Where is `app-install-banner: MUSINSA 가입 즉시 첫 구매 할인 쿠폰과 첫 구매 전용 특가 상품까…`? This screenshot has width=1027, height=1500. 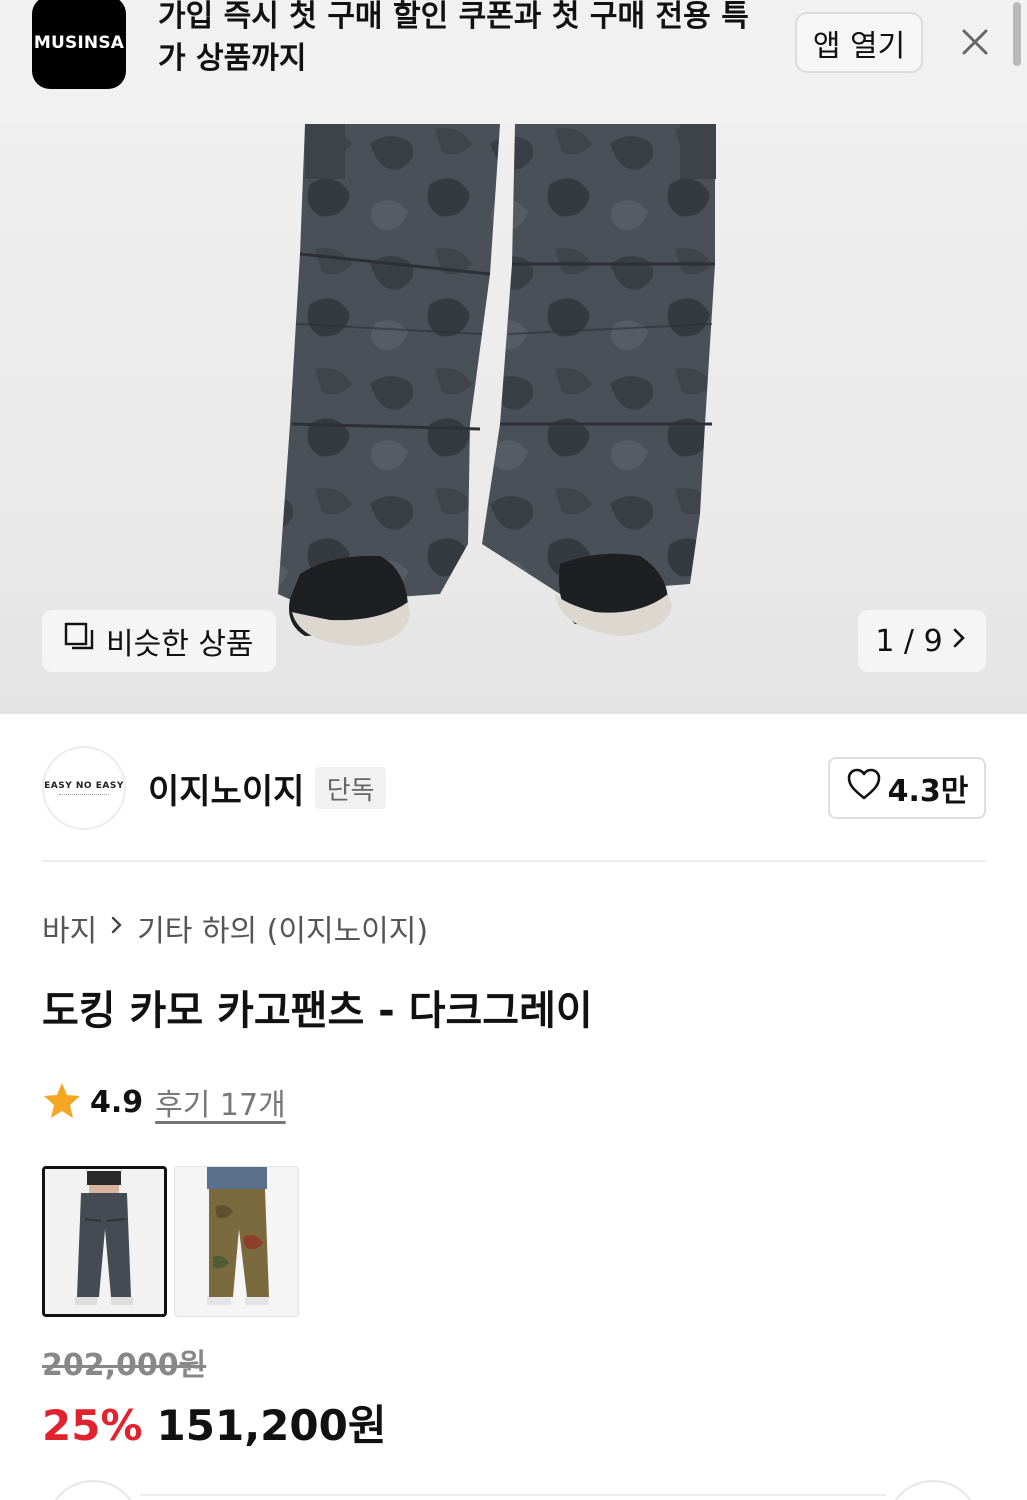 app-install-banner: MUSINSA 가입 즉시 첫 구매 할인 쿠폰과 첫 구매 전용 특가 상품까… is located at coordinates (513, 62).